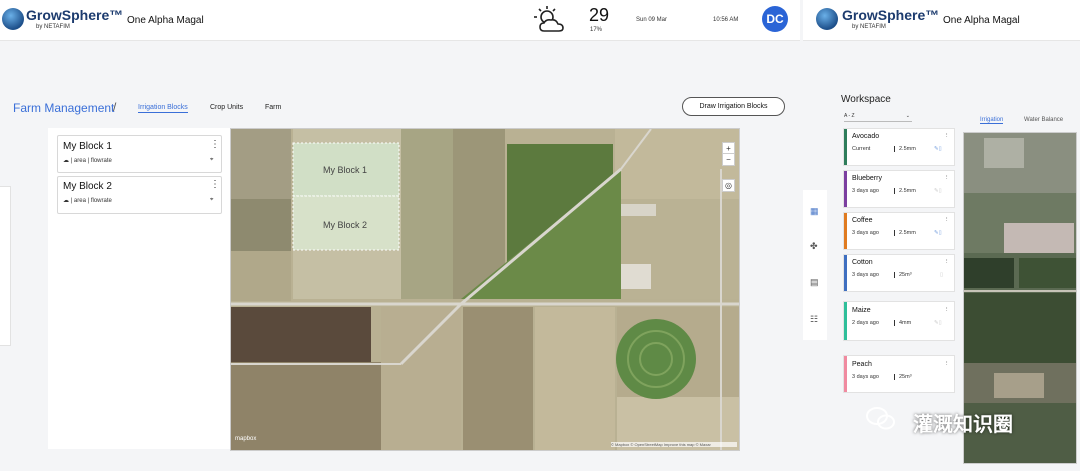  What do you see at coordinates (273, 107) in the screenshot?
I see `tab-farm: Farm` at bounding box center [273, 107].